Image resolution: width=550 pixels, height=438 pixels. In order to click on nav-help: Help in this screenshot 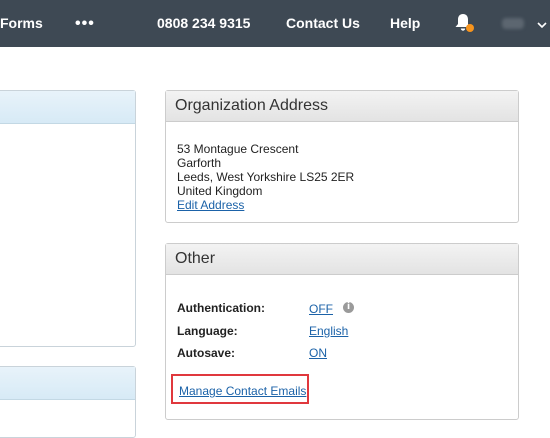, I will do `click(405, 23)`.